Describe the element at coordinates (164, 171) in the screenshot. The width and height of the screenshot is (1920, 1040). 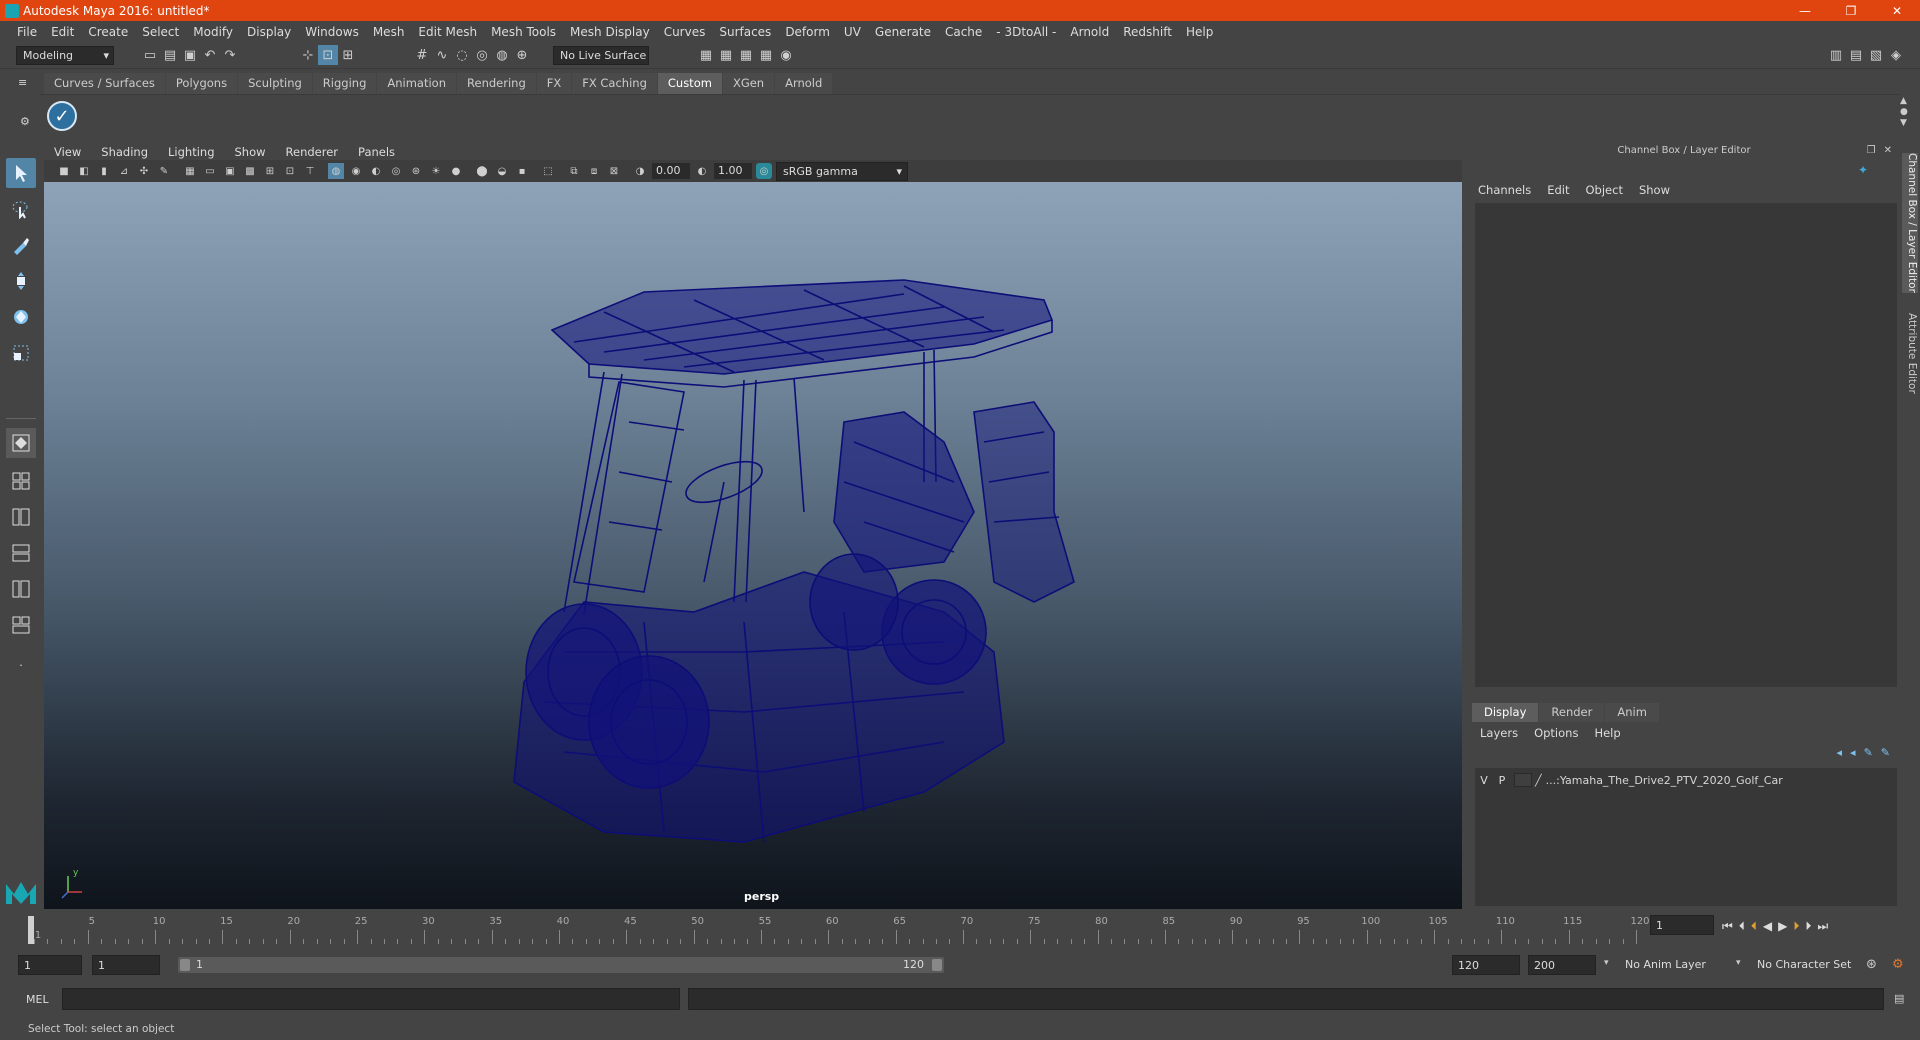
I see `grease-pencil-icon: ✎` at that location.